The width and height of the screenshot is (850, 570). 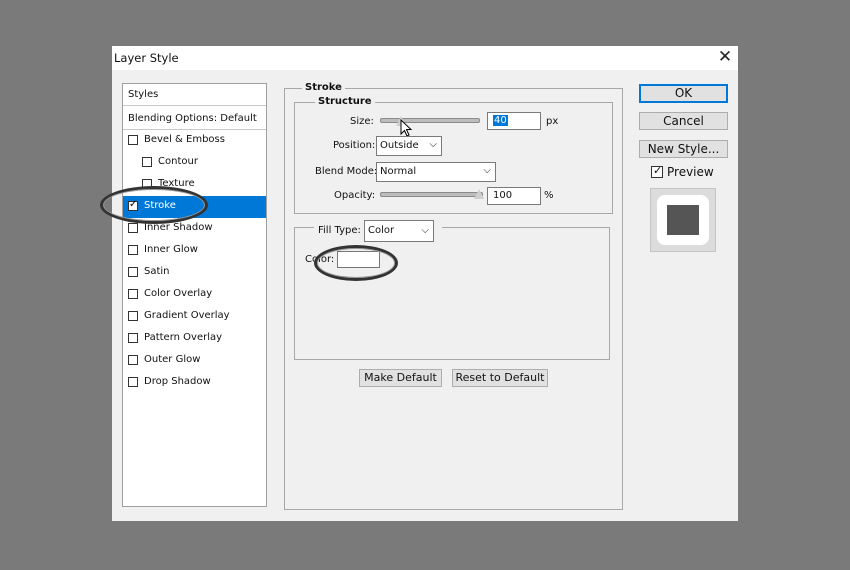 What do you see at coordinates (346, 171) in the screenshot?
I see `blend-mode-label: Blend Mode:` at bounding box center [346, 171].